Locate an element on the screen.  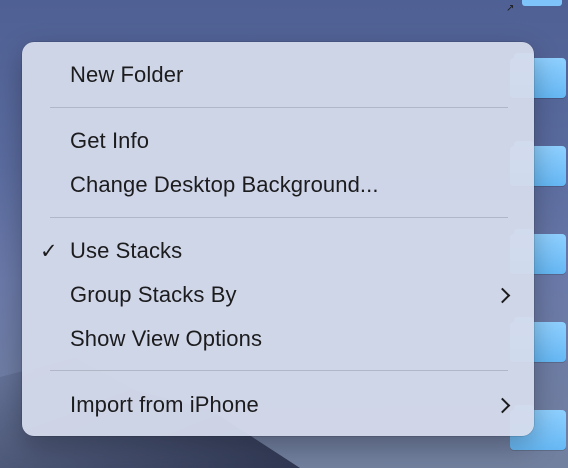
menu-item-label: Show View Options is located at coordinates (166, 338).